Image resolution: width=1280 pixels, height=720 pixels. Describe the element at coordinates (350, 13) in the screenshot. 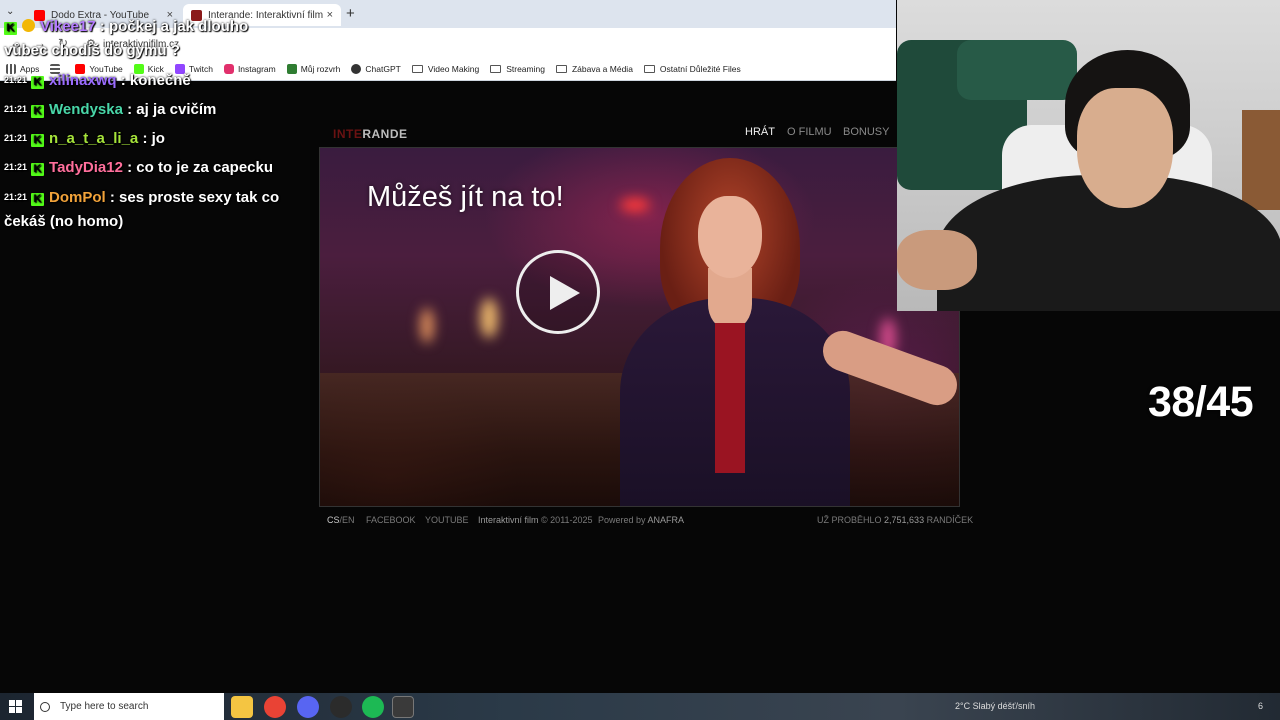

I see `new-tab-button: +` at that location.